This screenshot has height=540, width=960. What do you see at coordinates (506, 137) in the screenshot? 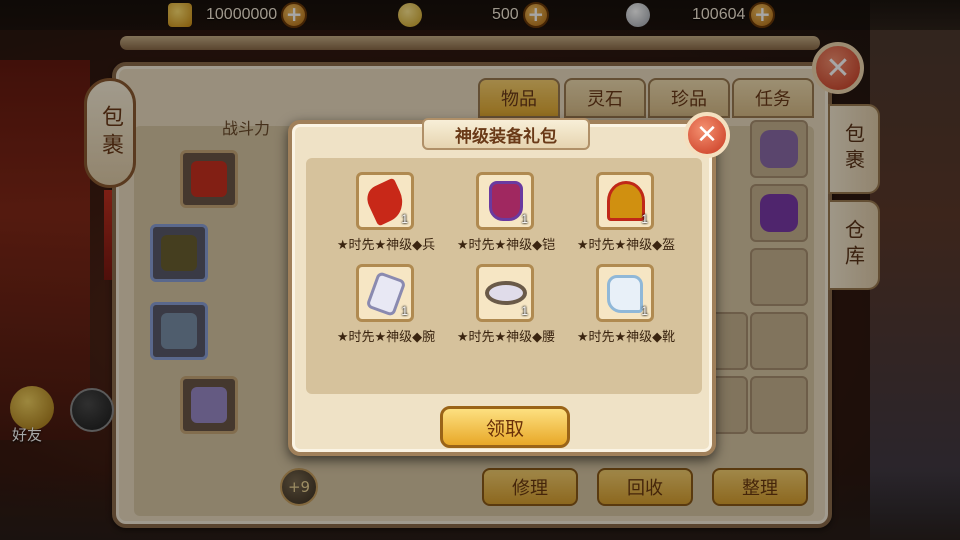
I see `dialog-title: 神级装备礼包` at bounding box center [506, 137].